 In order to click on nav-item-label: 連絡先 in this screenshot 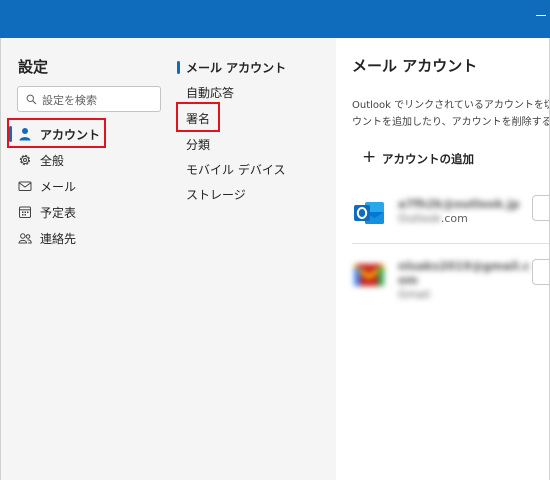, I will do `click(58, 239)`.